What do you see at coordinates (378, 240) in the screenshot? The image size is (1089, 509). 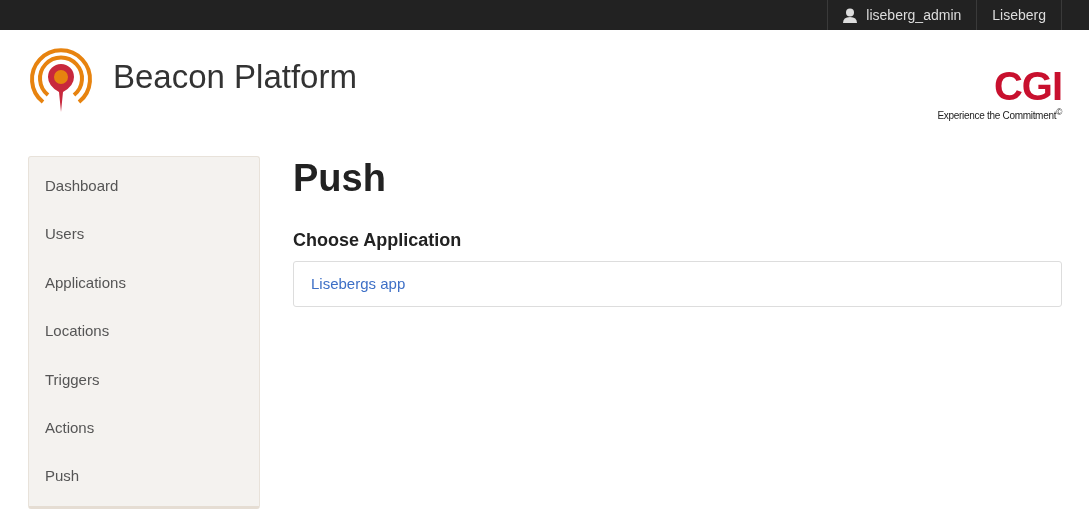 I see `section-heading: Choose Application` at bounding box center [378, 240].